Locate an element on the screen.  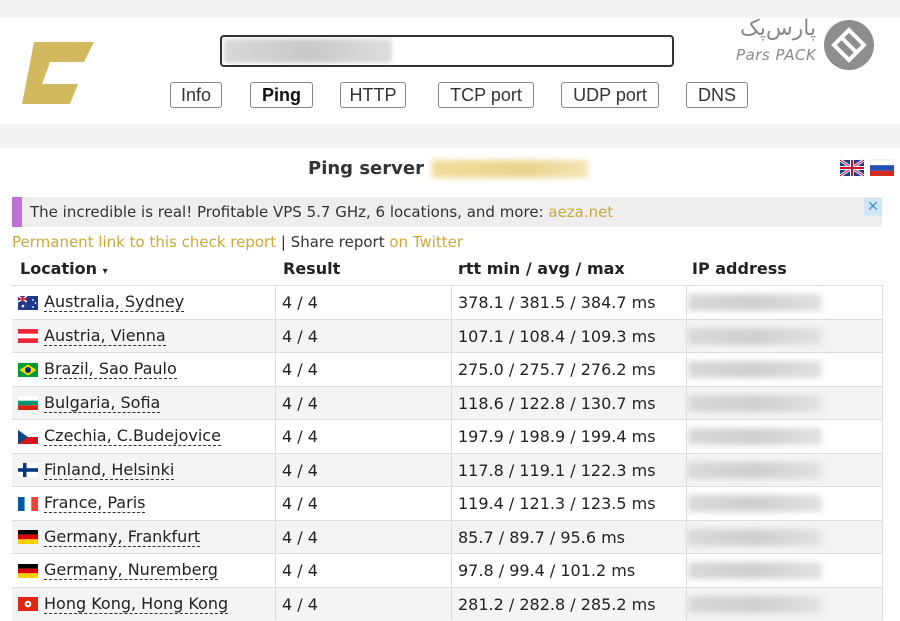
location-cell: Germany, Frankfurt is located at coordinates (109, 537).